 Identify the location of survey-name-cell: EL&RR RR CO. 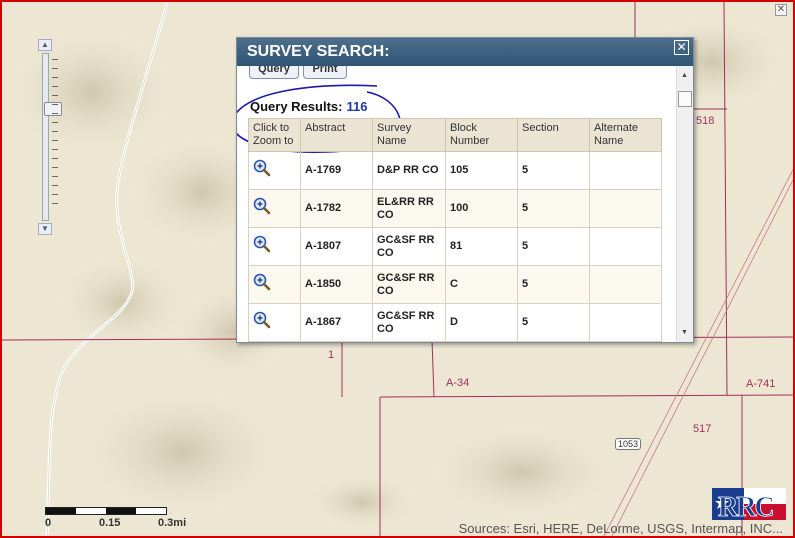
(409, 208).